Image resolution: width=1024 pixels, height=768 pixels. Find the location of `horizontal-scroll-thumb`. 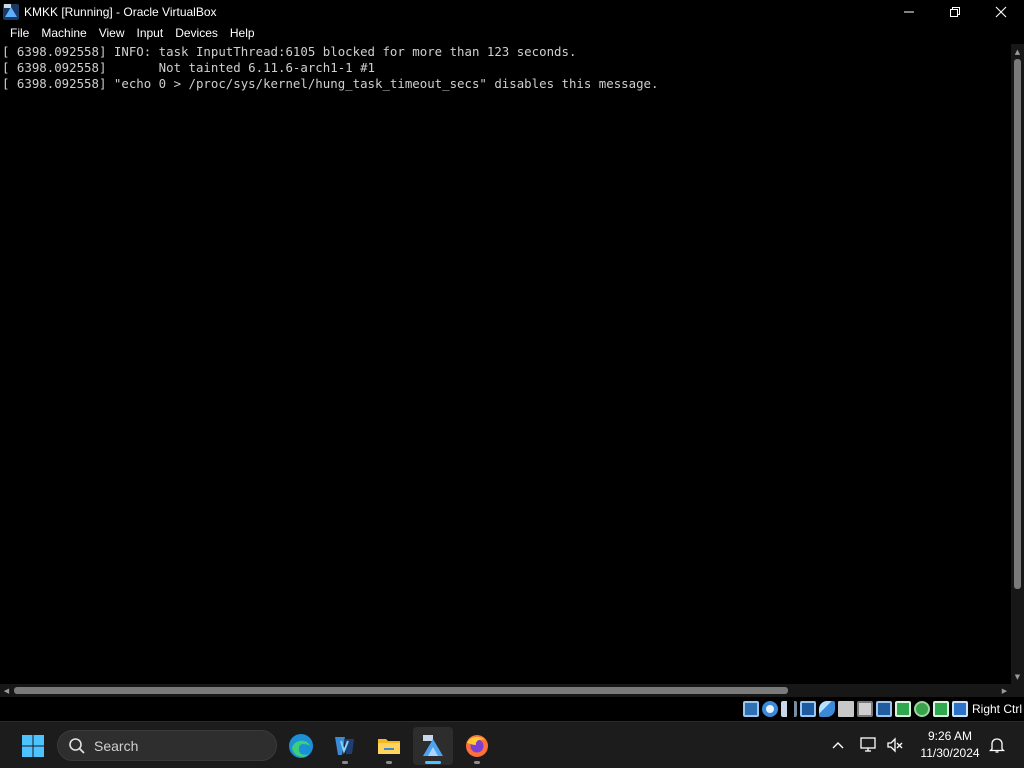

horizontal-scroll-thumb is located at coordinates (401, 690).